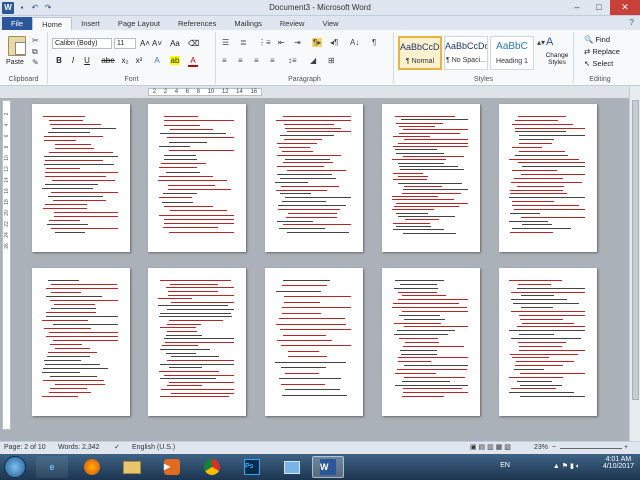  I want to click on styles-scroll-icon: ▴▾, so click(541, 42).